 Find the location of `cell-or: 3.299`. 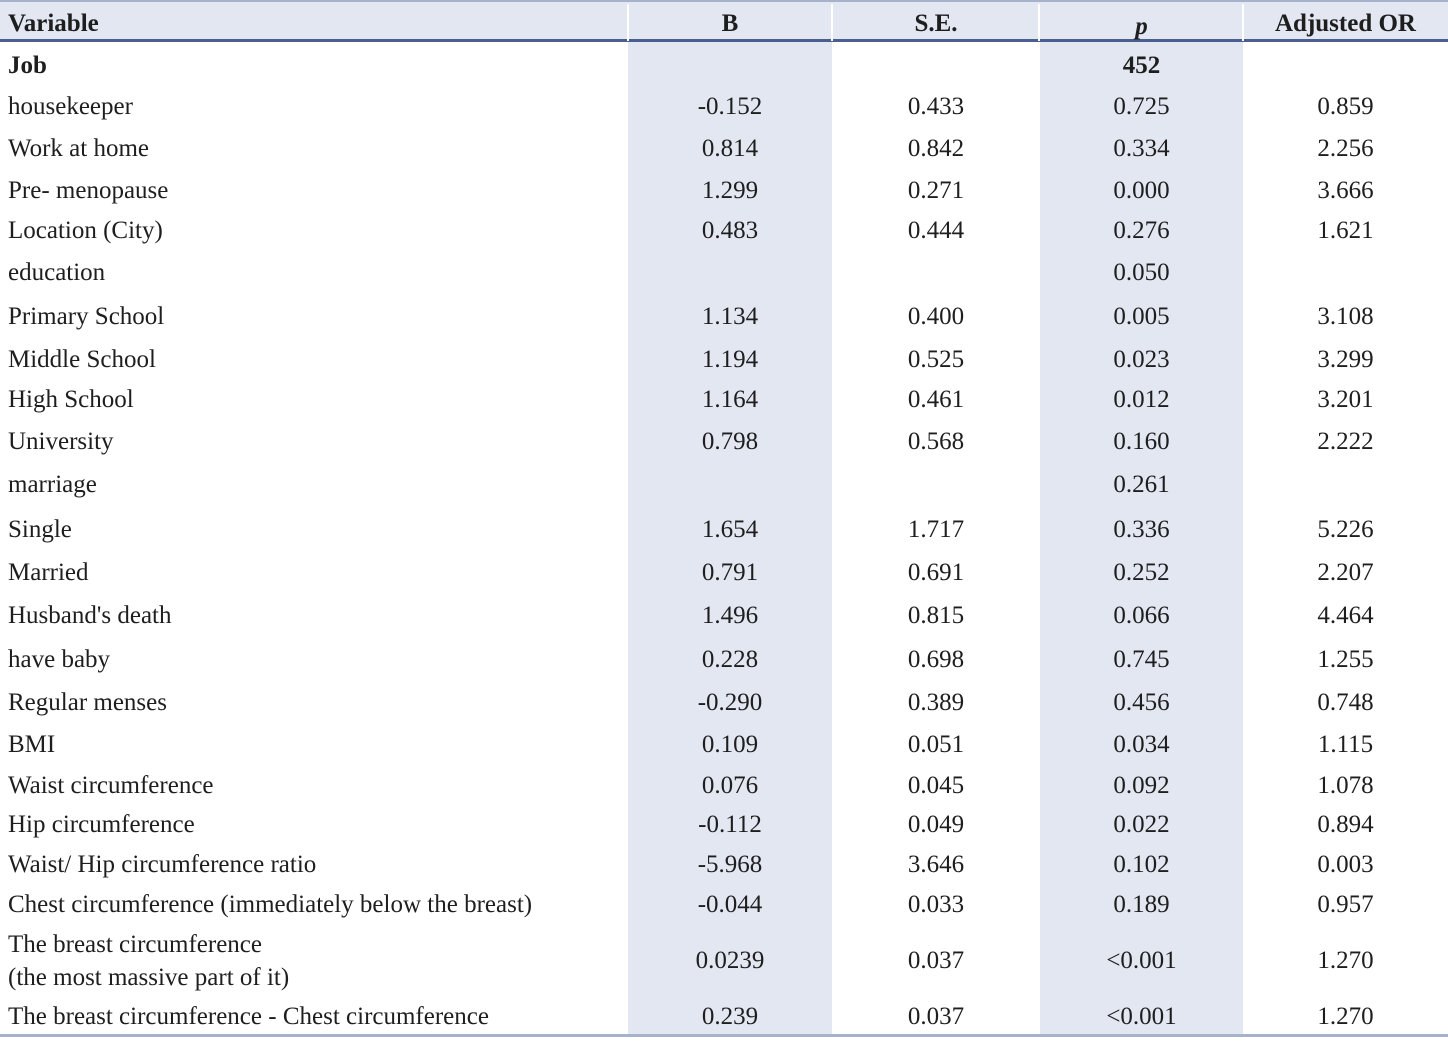

cell-or: 3.299 is located at coordinates (1345, 359).